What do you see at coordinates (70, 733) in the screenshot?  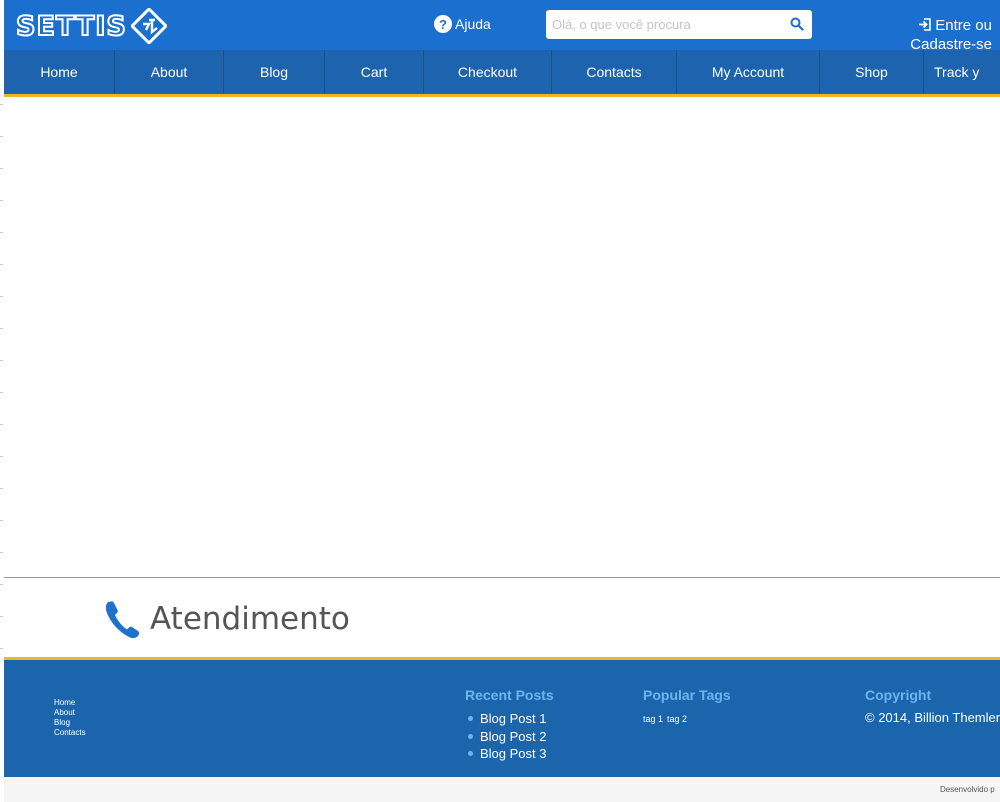 I see `footer-link-contacts: Contacts` at bounding box center [70, 733].